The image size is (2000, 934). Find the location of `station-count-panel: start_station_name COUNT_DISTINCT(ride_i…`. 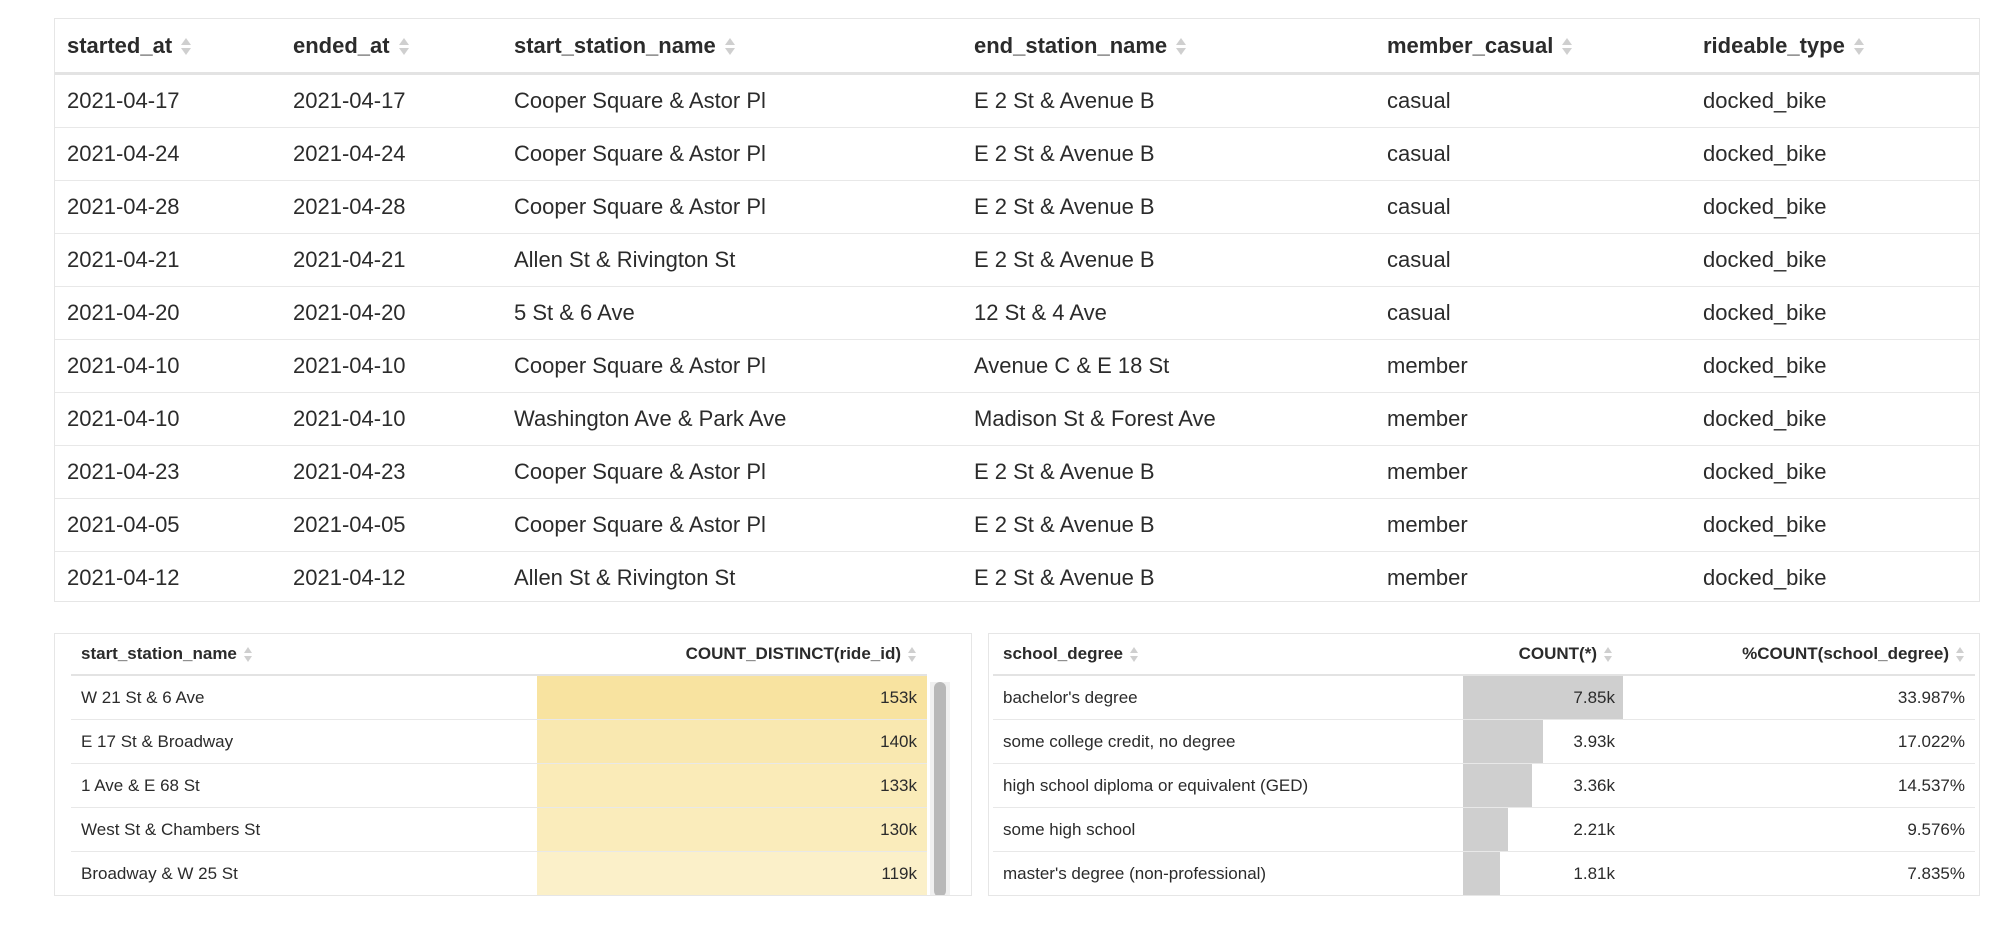

station-count-panel: start_station_name COUNT_DISTINCT(ride_i… is located at coordinates (513, 764).